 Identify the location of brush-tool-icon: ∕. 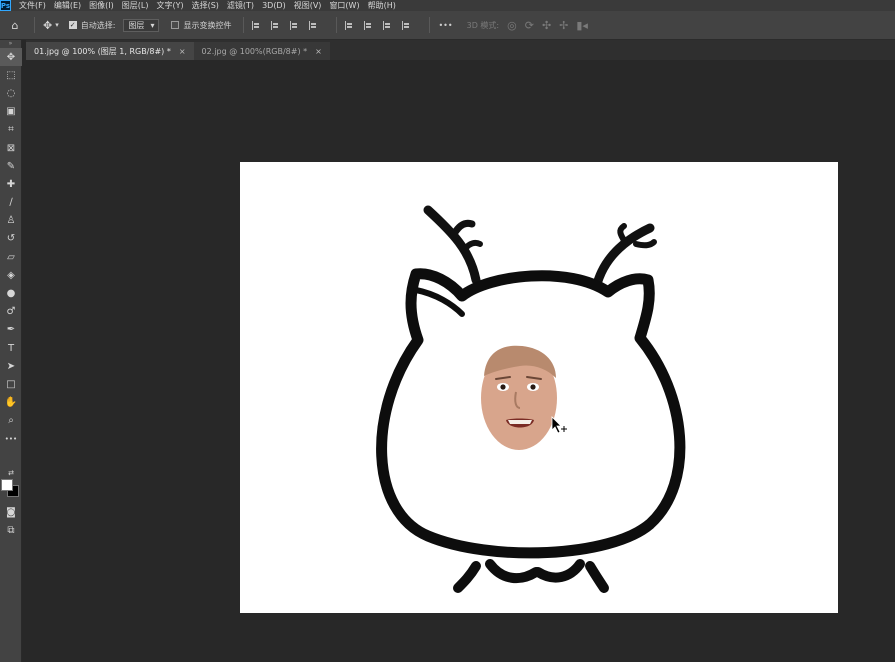
(11, 203).